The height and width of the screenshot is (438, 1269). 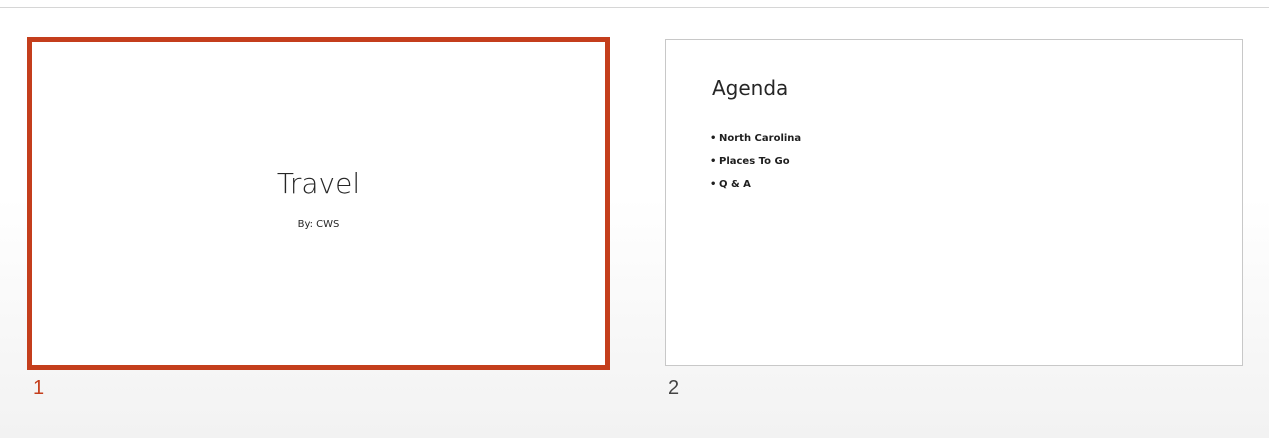 I want to click on bullet-item: • North Carolina, so click(x=755, y=142).